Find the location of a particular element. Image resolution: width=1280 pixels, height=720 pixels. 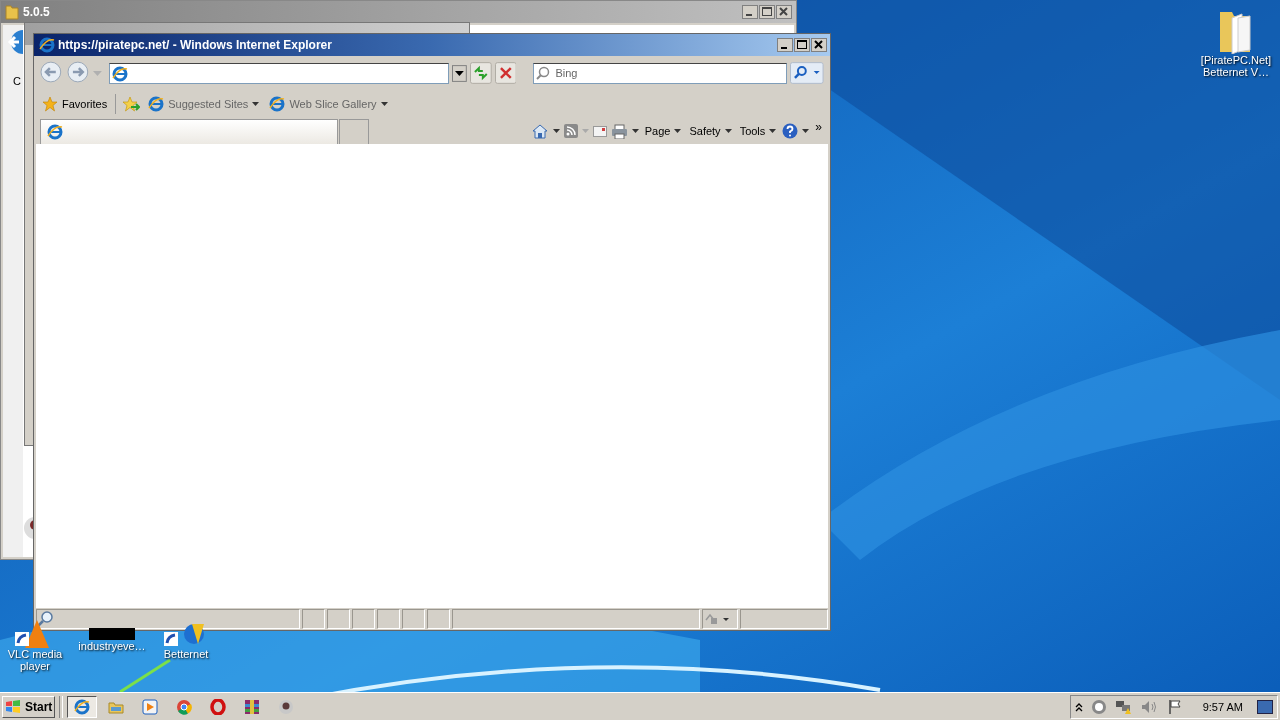

ring-icon is located at coordinates (218, 706).